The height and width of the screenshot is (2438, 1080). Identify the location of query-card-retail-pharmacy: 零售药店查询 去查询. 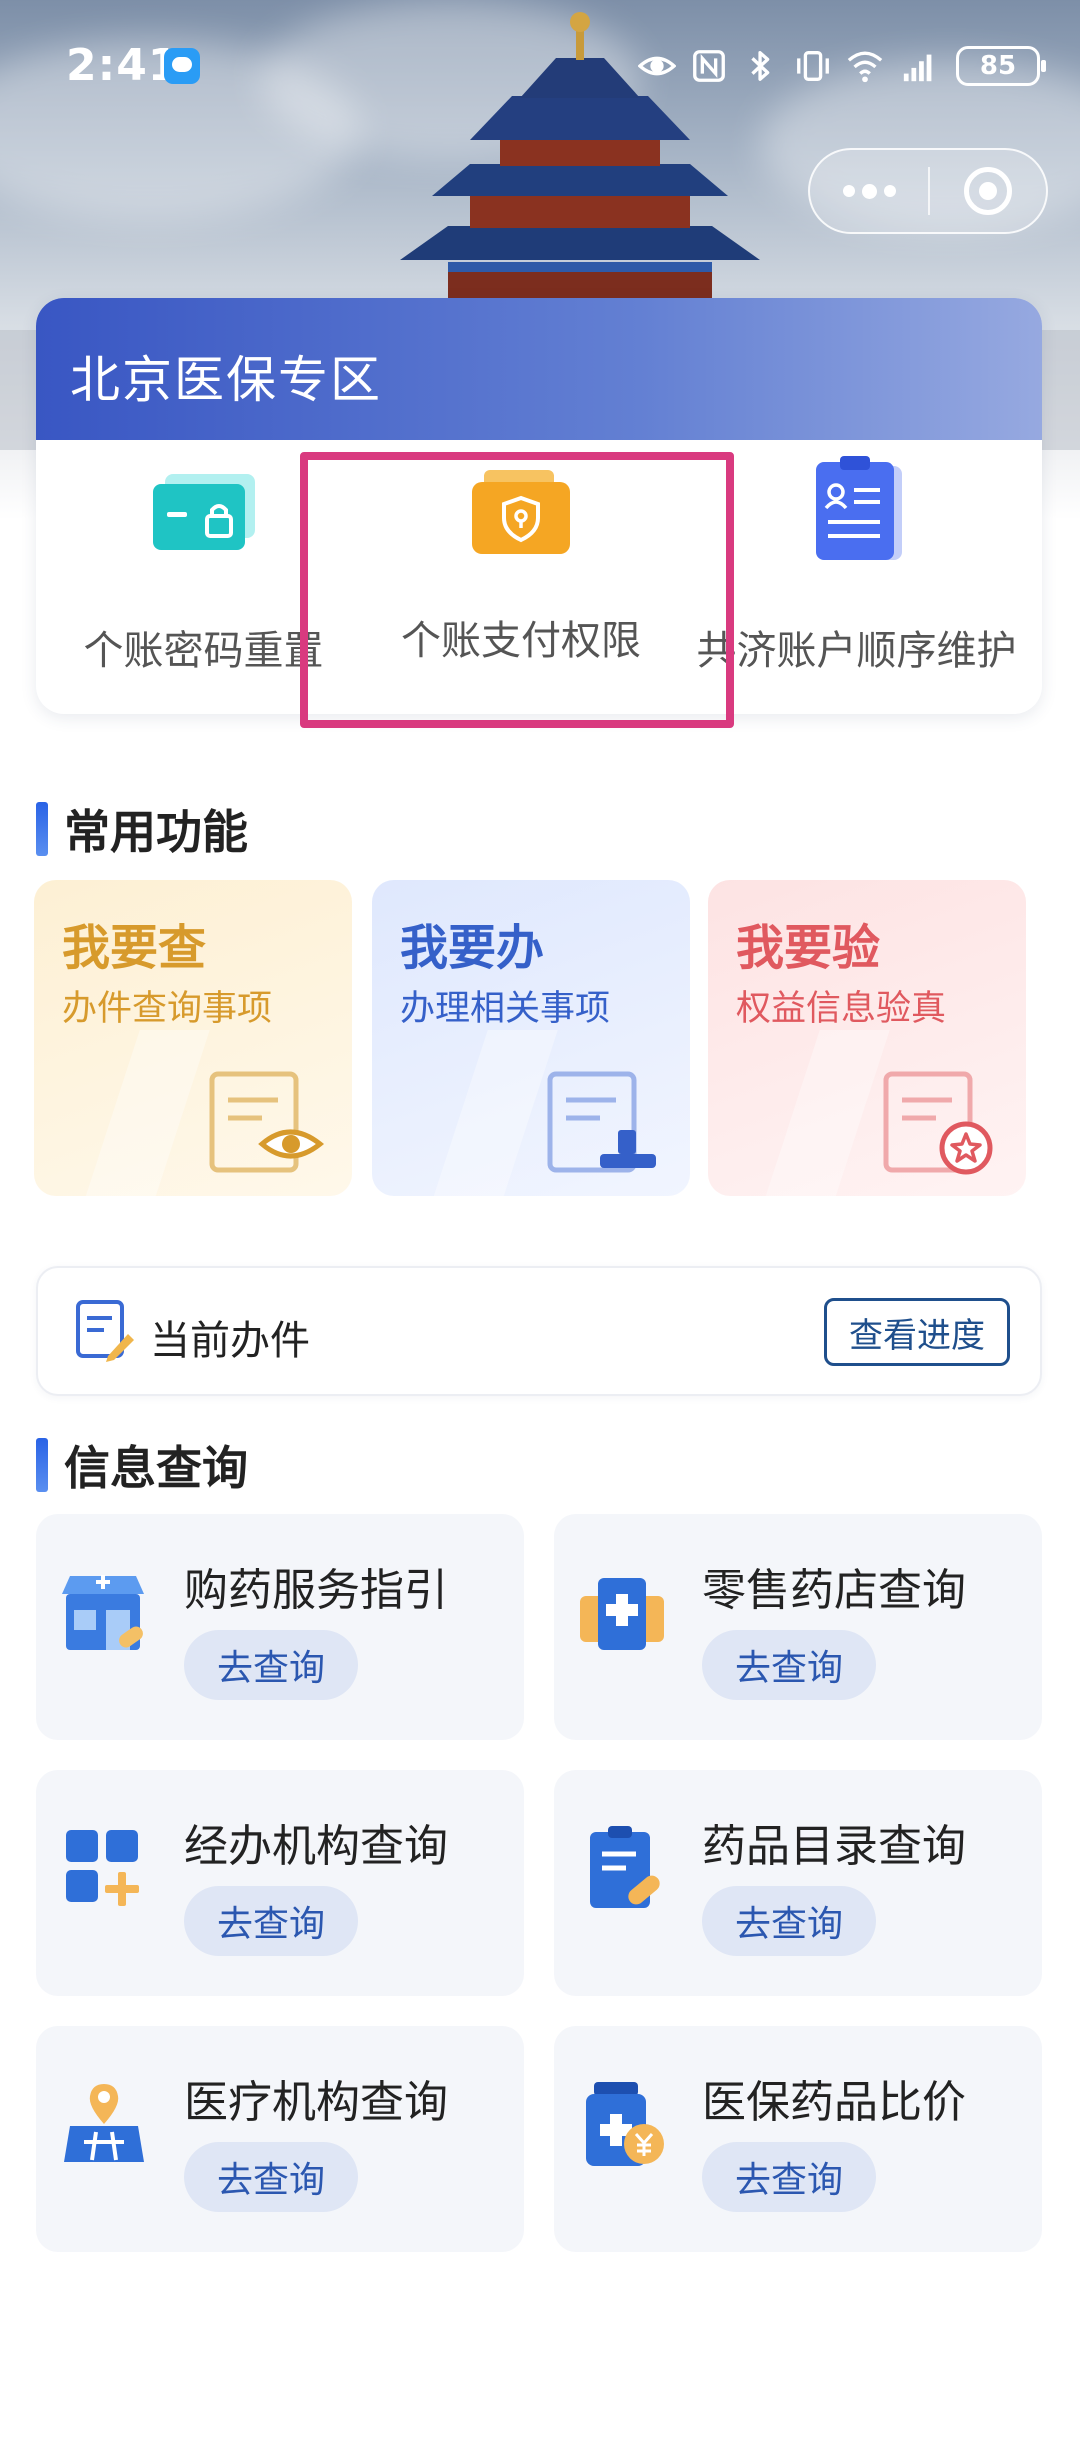
(798, 1627).